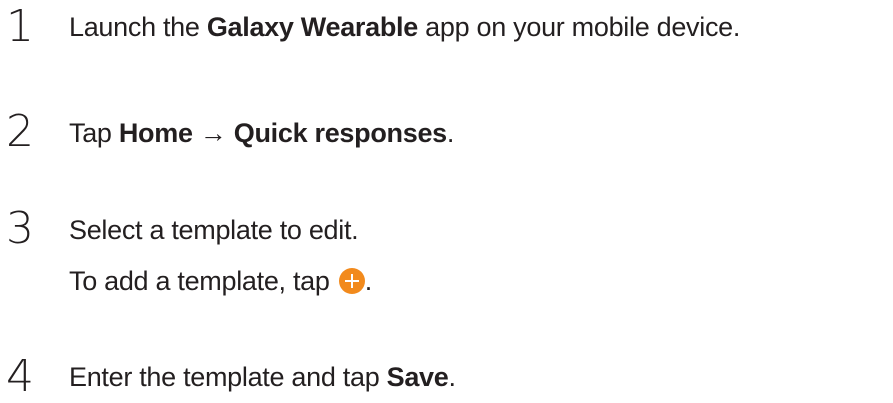  What do you see at coordinates (417, 377) in the screenshot?
I see `save-label: Save` at bounding box center [417, 377].